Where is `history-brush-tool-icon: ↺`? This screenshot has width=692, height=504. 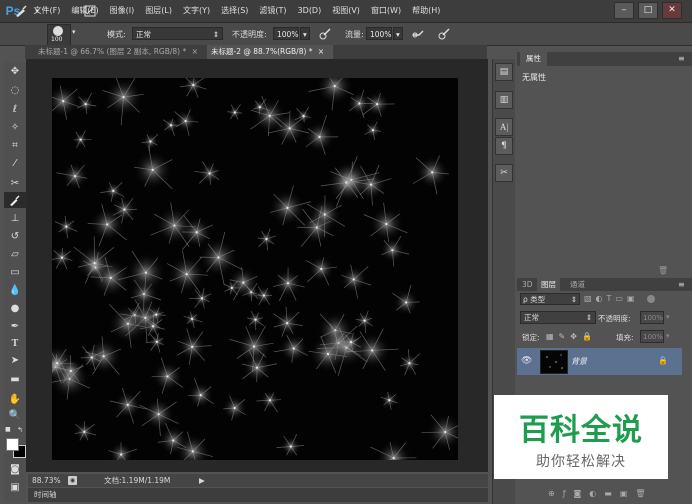
history-brush-tool-icon: ↺ is located at coordinates (15, 237).